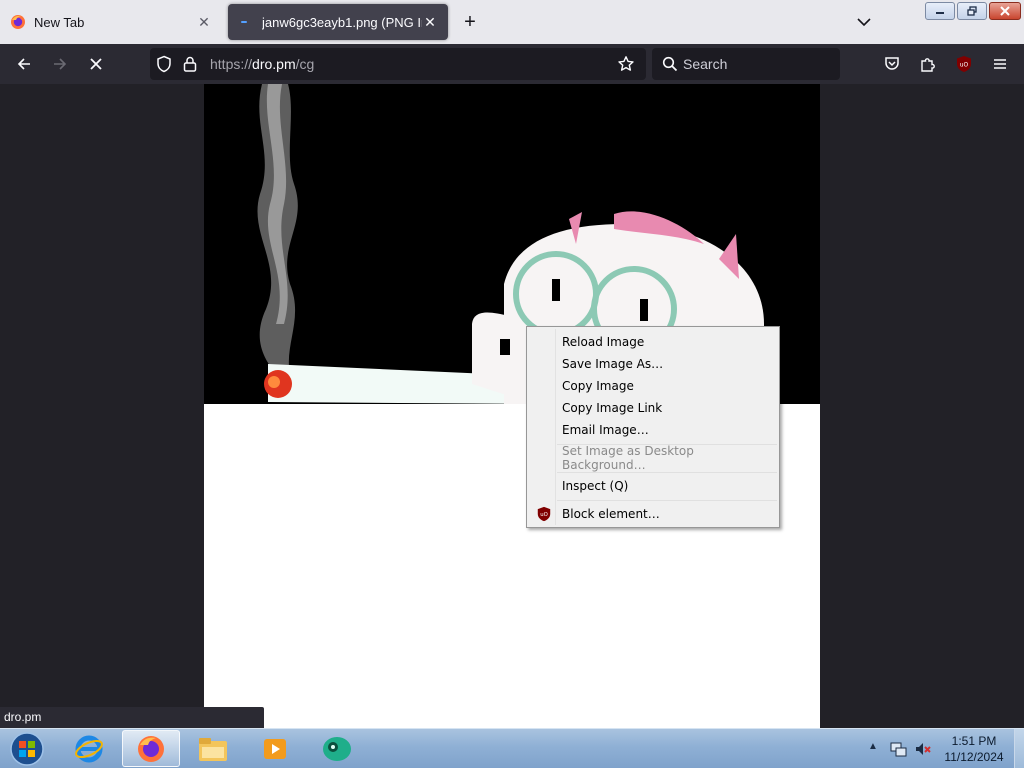 This screenshot has height=768, width=1024. I want to click on extensions-button, so click(928, 64).